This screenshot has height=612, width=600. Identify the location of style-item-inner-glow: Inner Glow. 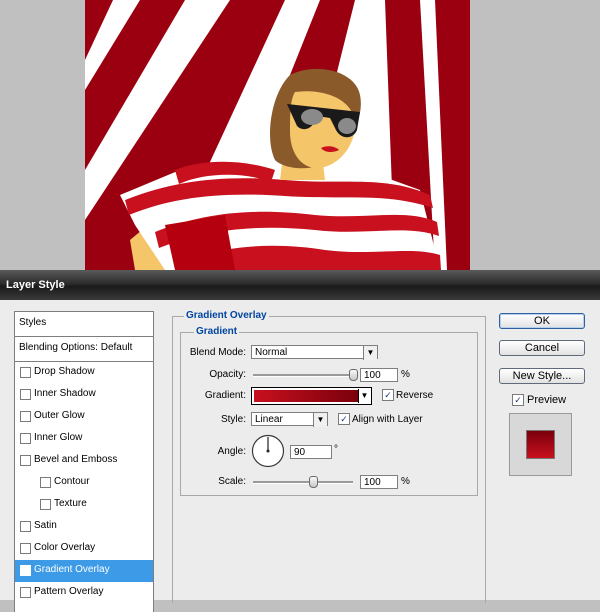
(84, 439).